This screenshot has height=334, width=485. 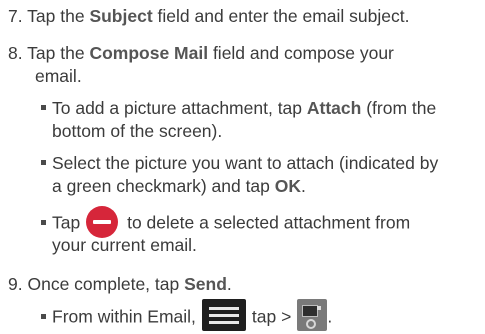 What do you see at coordinates (399, 108) in the screenshot?
I see `bullet-attach-post: (from the` at bounding box center [399, 108].